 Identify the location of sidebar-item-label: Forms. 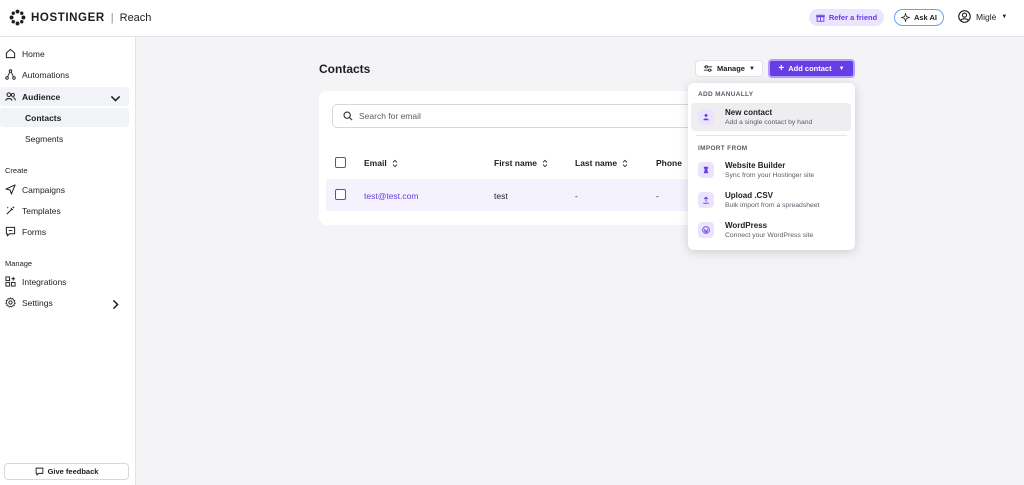
(34, 231).